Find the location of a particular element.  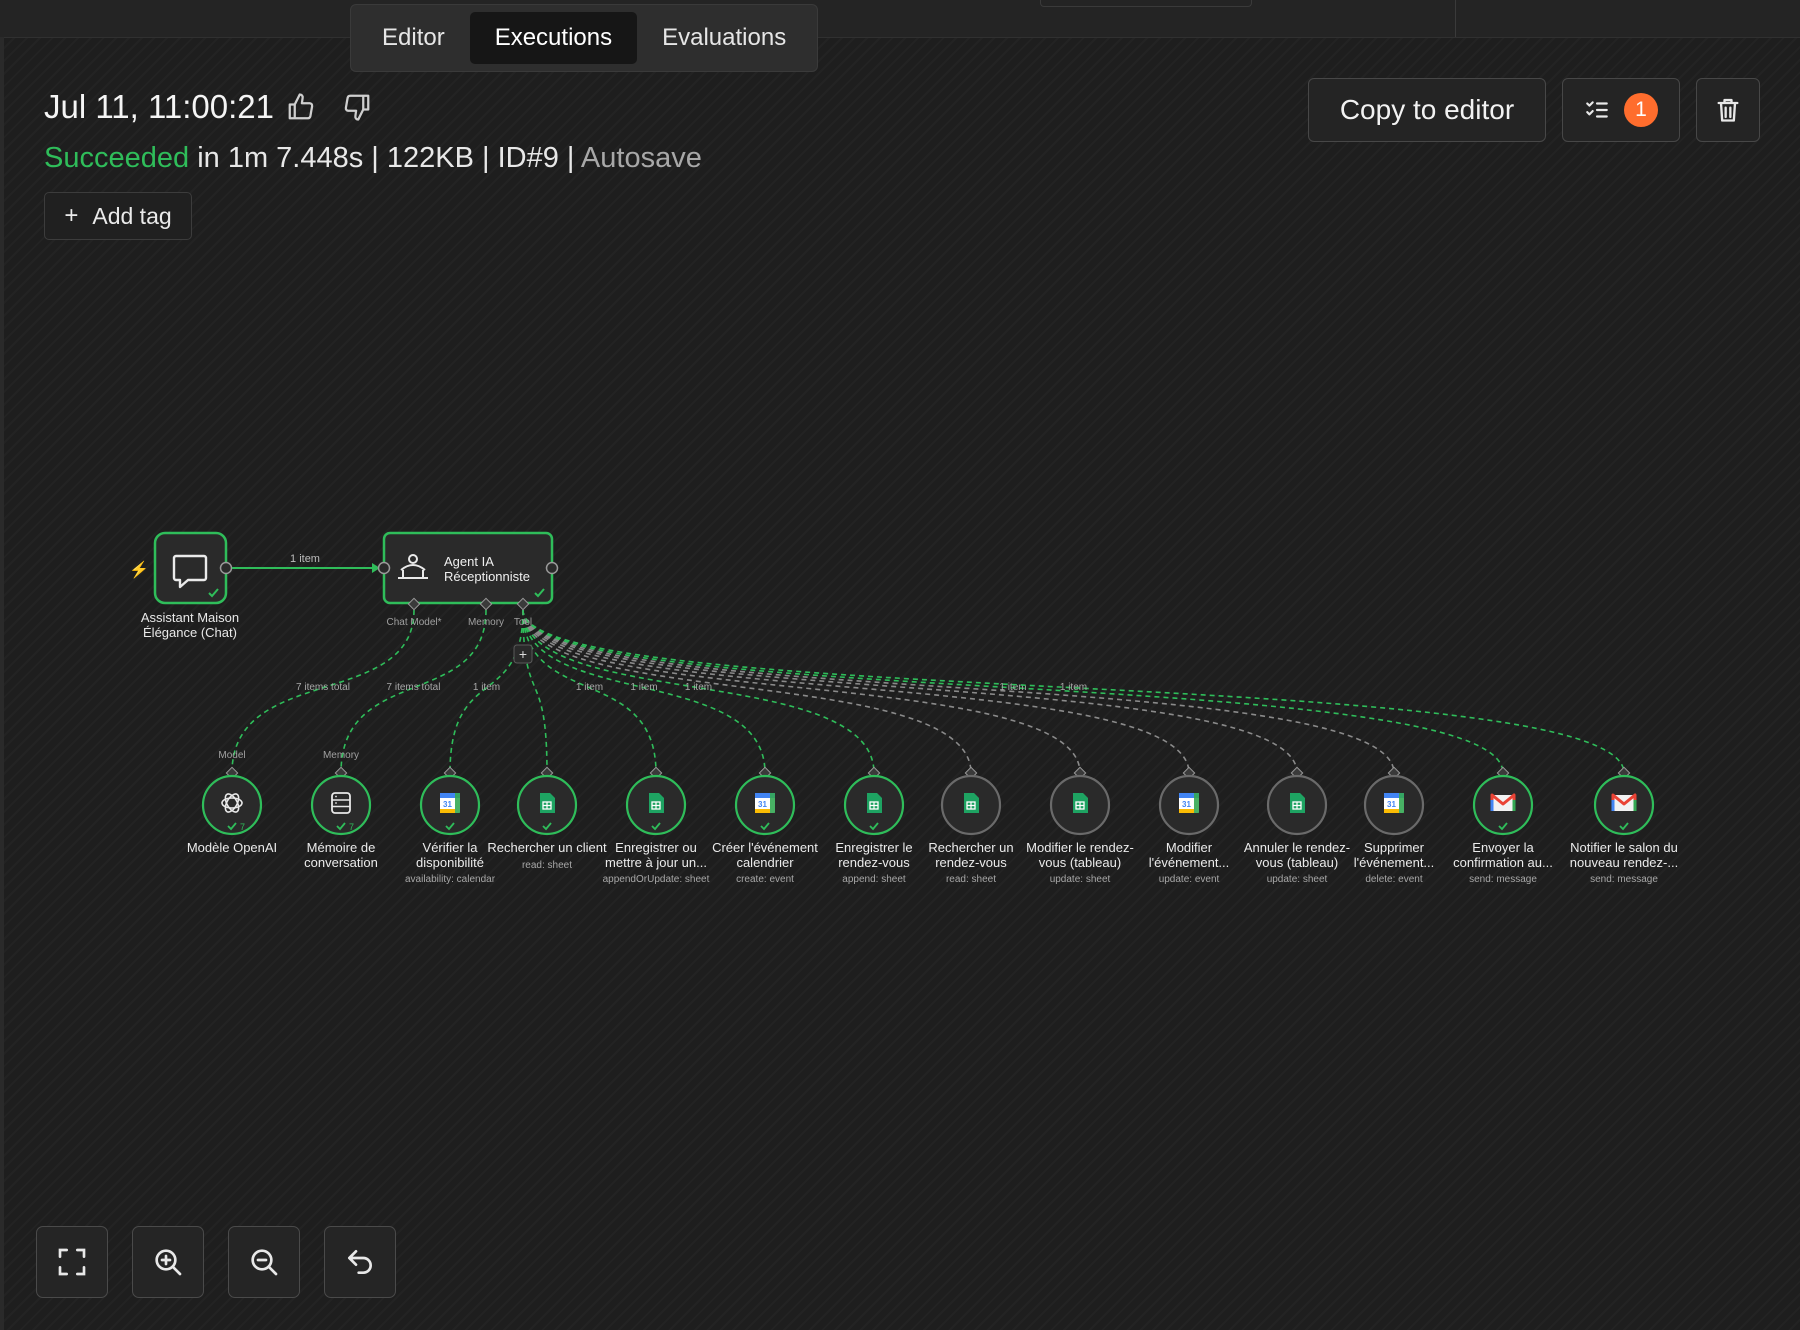

sub-node-label-line1: Notifier le salon du is located at coordinates (1624, 847).